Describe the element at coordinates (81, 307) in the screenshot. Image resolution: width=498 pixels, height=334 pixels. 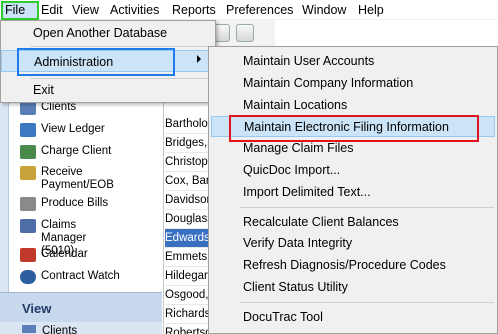
I see `view-section-header: View` at that location.